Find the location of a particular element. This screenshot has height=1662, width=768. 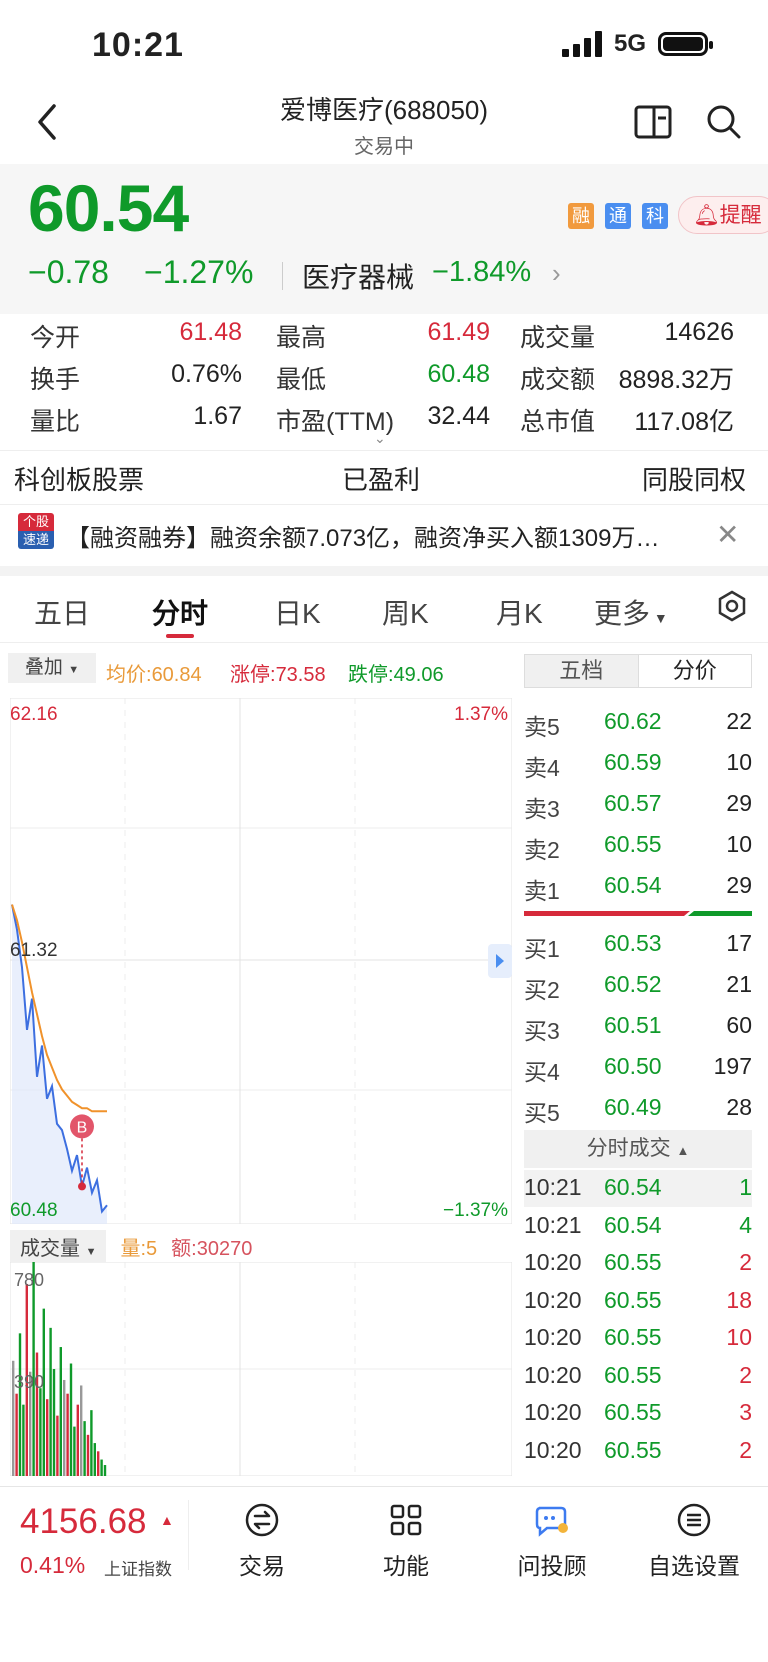

ask-row: 卖1 60.54 29 is located at coordinates (638, 886).